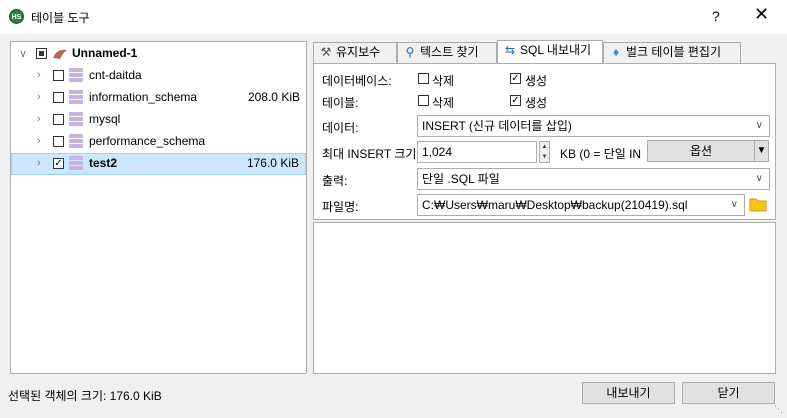 The image size is (787, 418). Describe the element at coordinates (701, 151) in the screenshot. I see `options-button: 옵션` at that location.